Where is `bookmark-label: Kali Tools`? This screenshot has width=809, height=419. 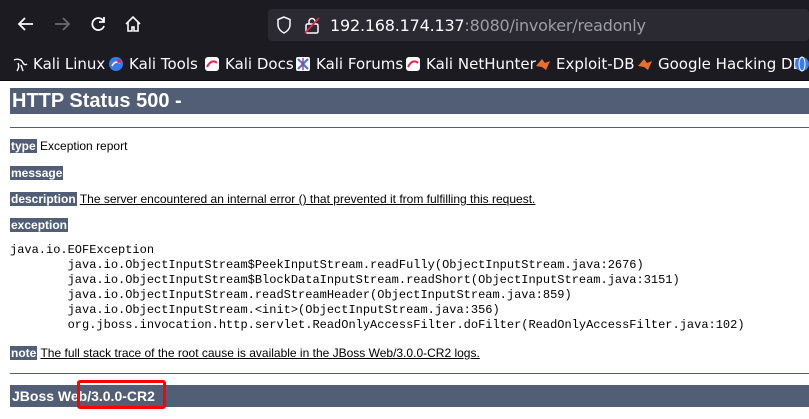 bookmark-label: Kali Tools is located at coordinates (163, 64).